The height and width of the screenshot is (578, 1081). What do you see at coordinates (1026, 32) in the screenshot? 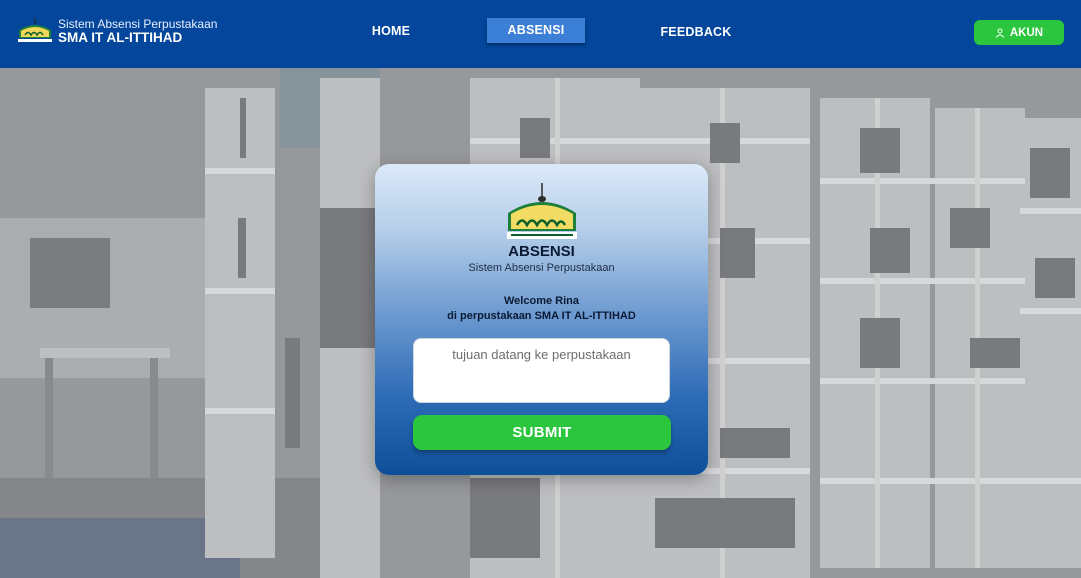
I see `account-button-label: AKUN` at bounding box center [1026, 32].